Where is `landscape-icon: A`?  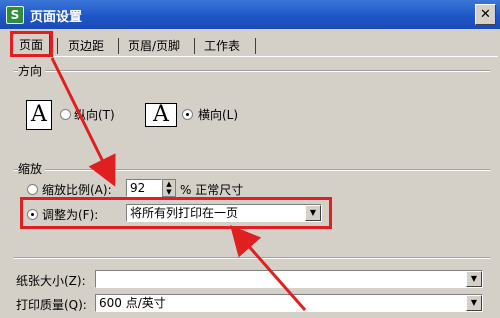
landscape-icon: A is located at coordinates (161, 115).